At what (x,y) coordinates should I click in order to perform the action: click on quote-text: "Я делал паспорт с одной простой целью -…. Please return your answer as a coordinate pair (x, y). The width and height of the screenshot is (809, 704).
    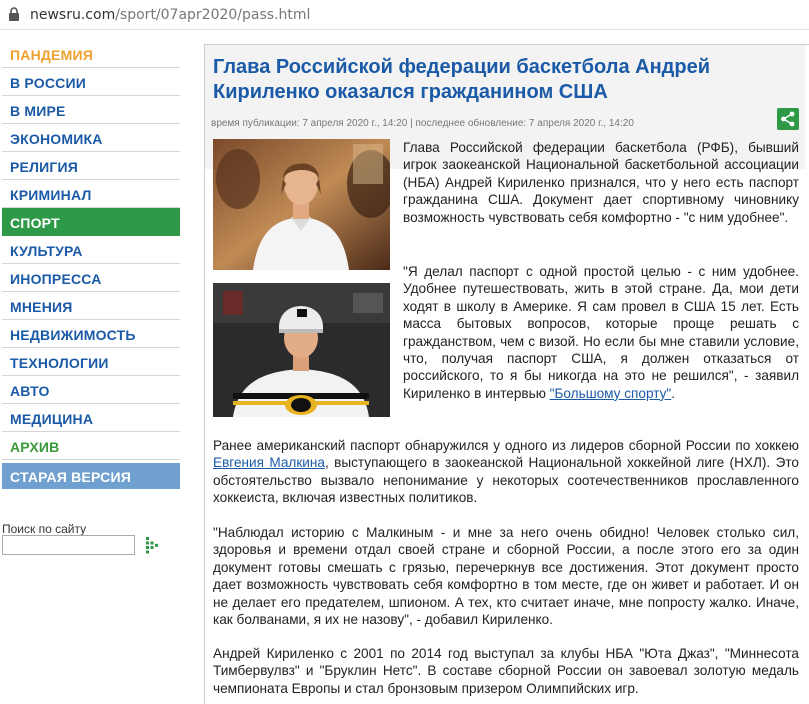
    Looking at the image, I should click on (601, 332).